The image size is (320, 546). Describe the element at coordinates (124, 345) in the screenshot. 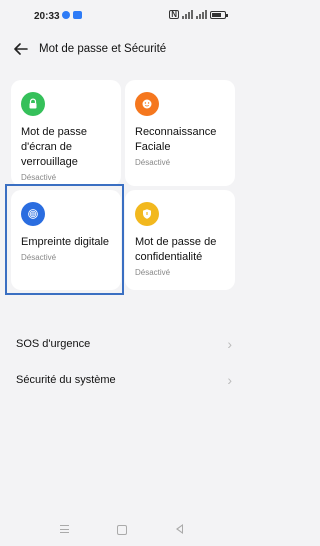

I see `sos-emergency-row: SOS d'urgence ›` at that location.